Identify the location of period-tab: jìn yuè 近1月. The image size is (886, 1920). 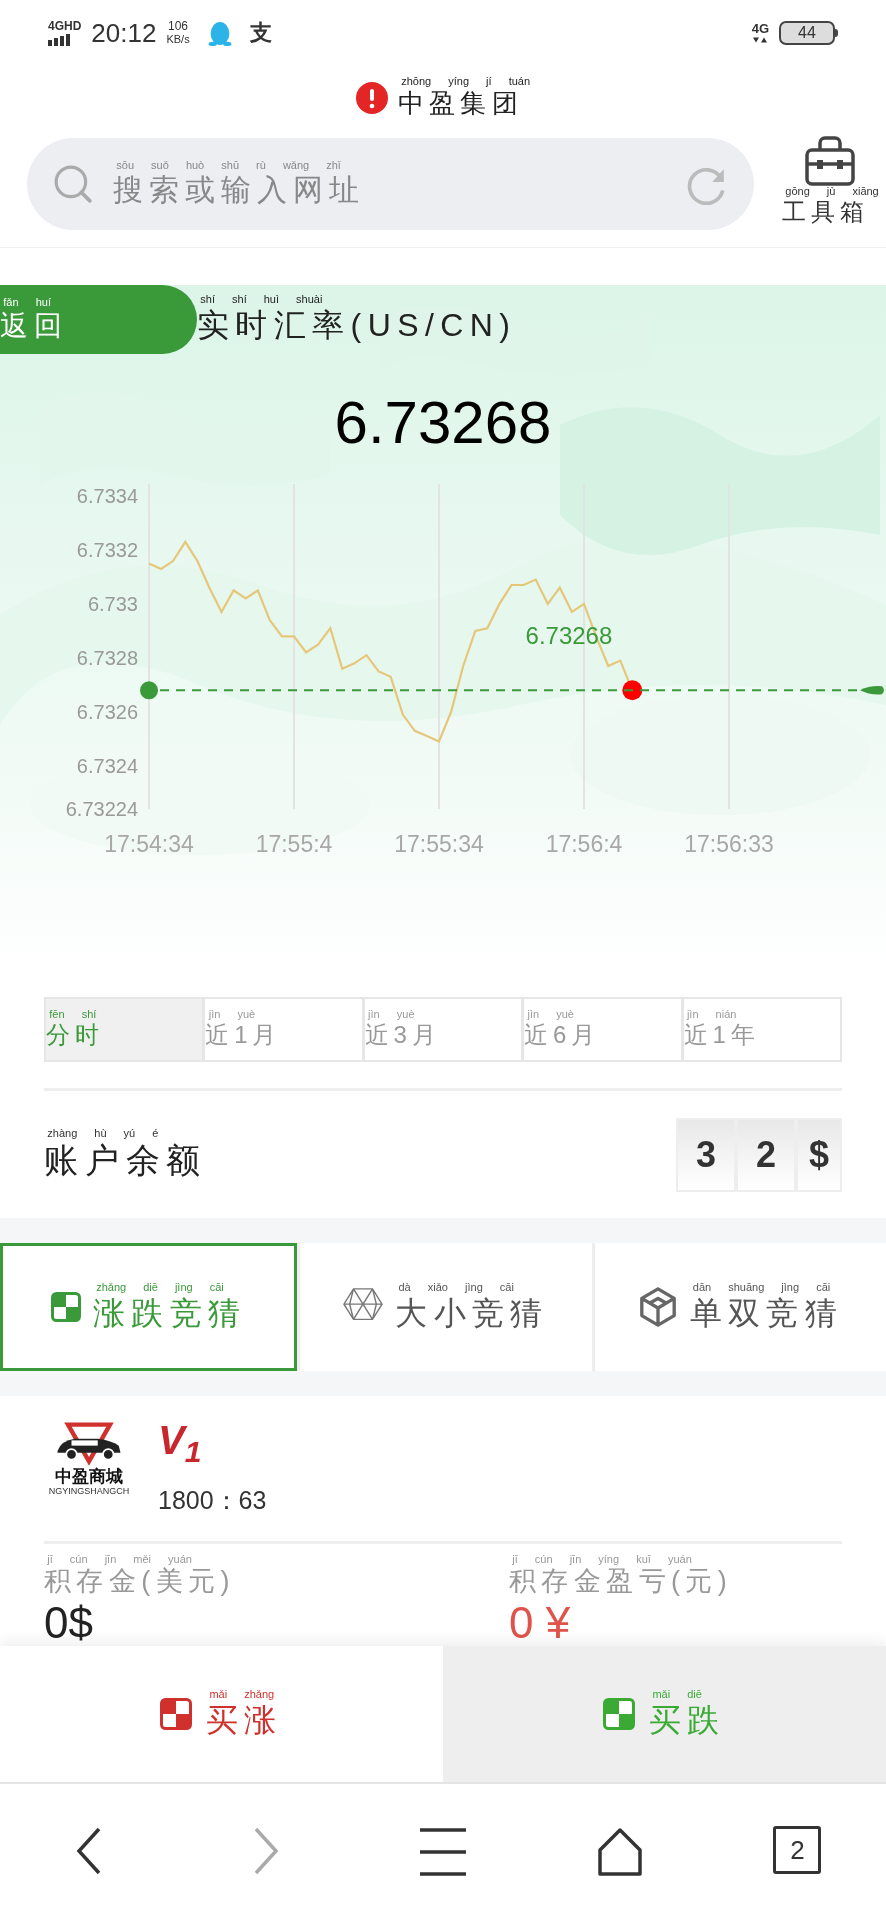
(283, 1029).